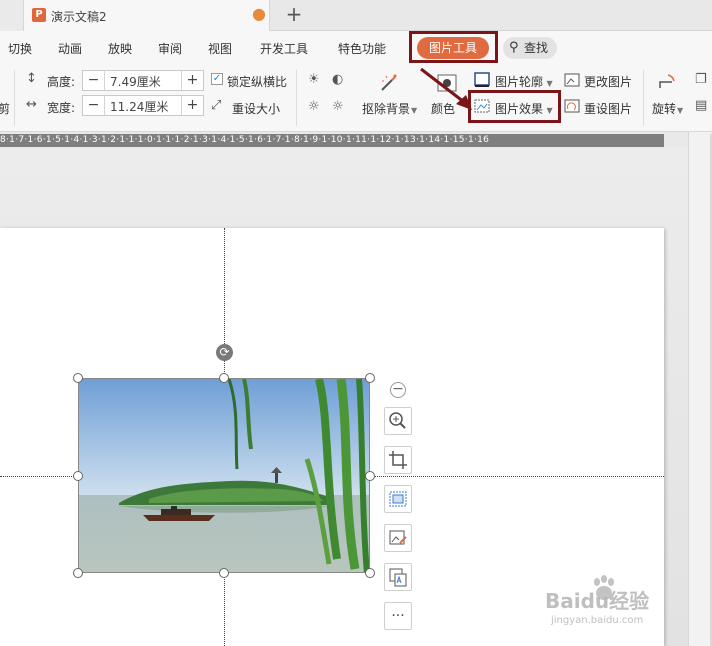 The width and height of the screenshot is (712, 646). Describe the element at coordinates (338, 106) in the screenshot. I see `contrast-down-icon: ☼` at that location.